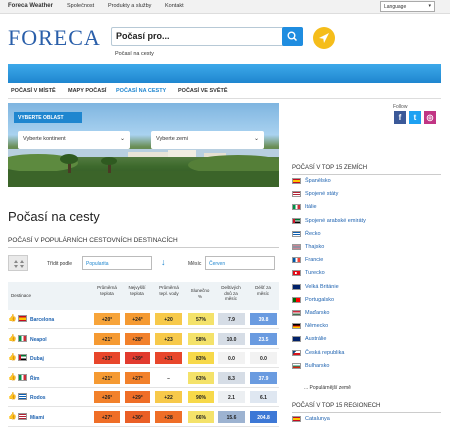  I want to click on destination-link: Barcelona, so click(42, 320).